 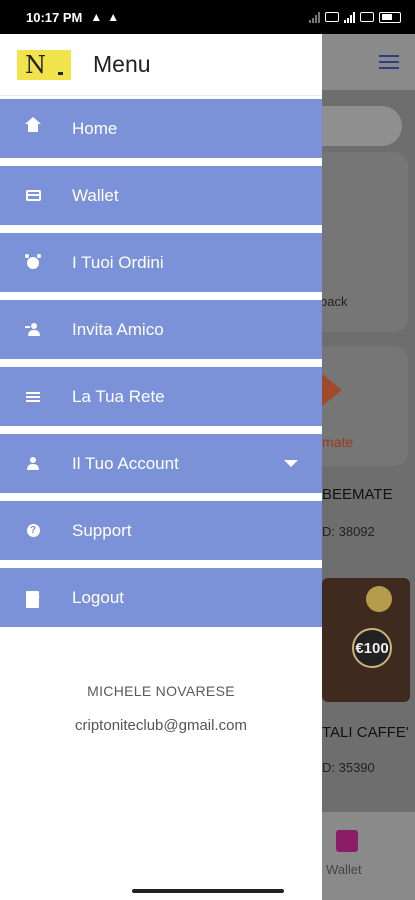 What do you see at coordinates (368, 856) in the screenshot?
I see `bottom-nav: Wallet` at bounding box center [368, 856].